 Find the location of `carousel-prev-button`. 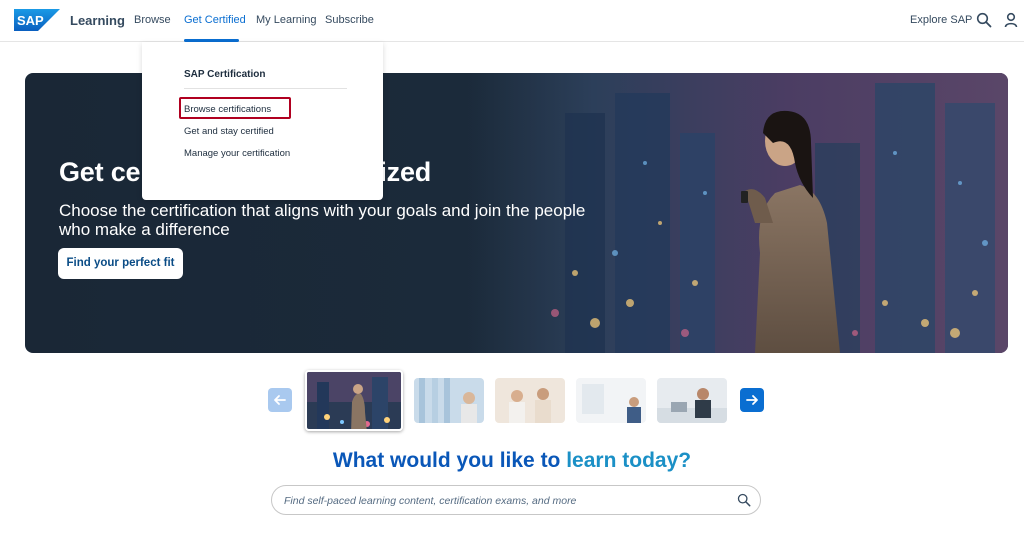

carousel-prev-button is located at coordinates (280, 400).